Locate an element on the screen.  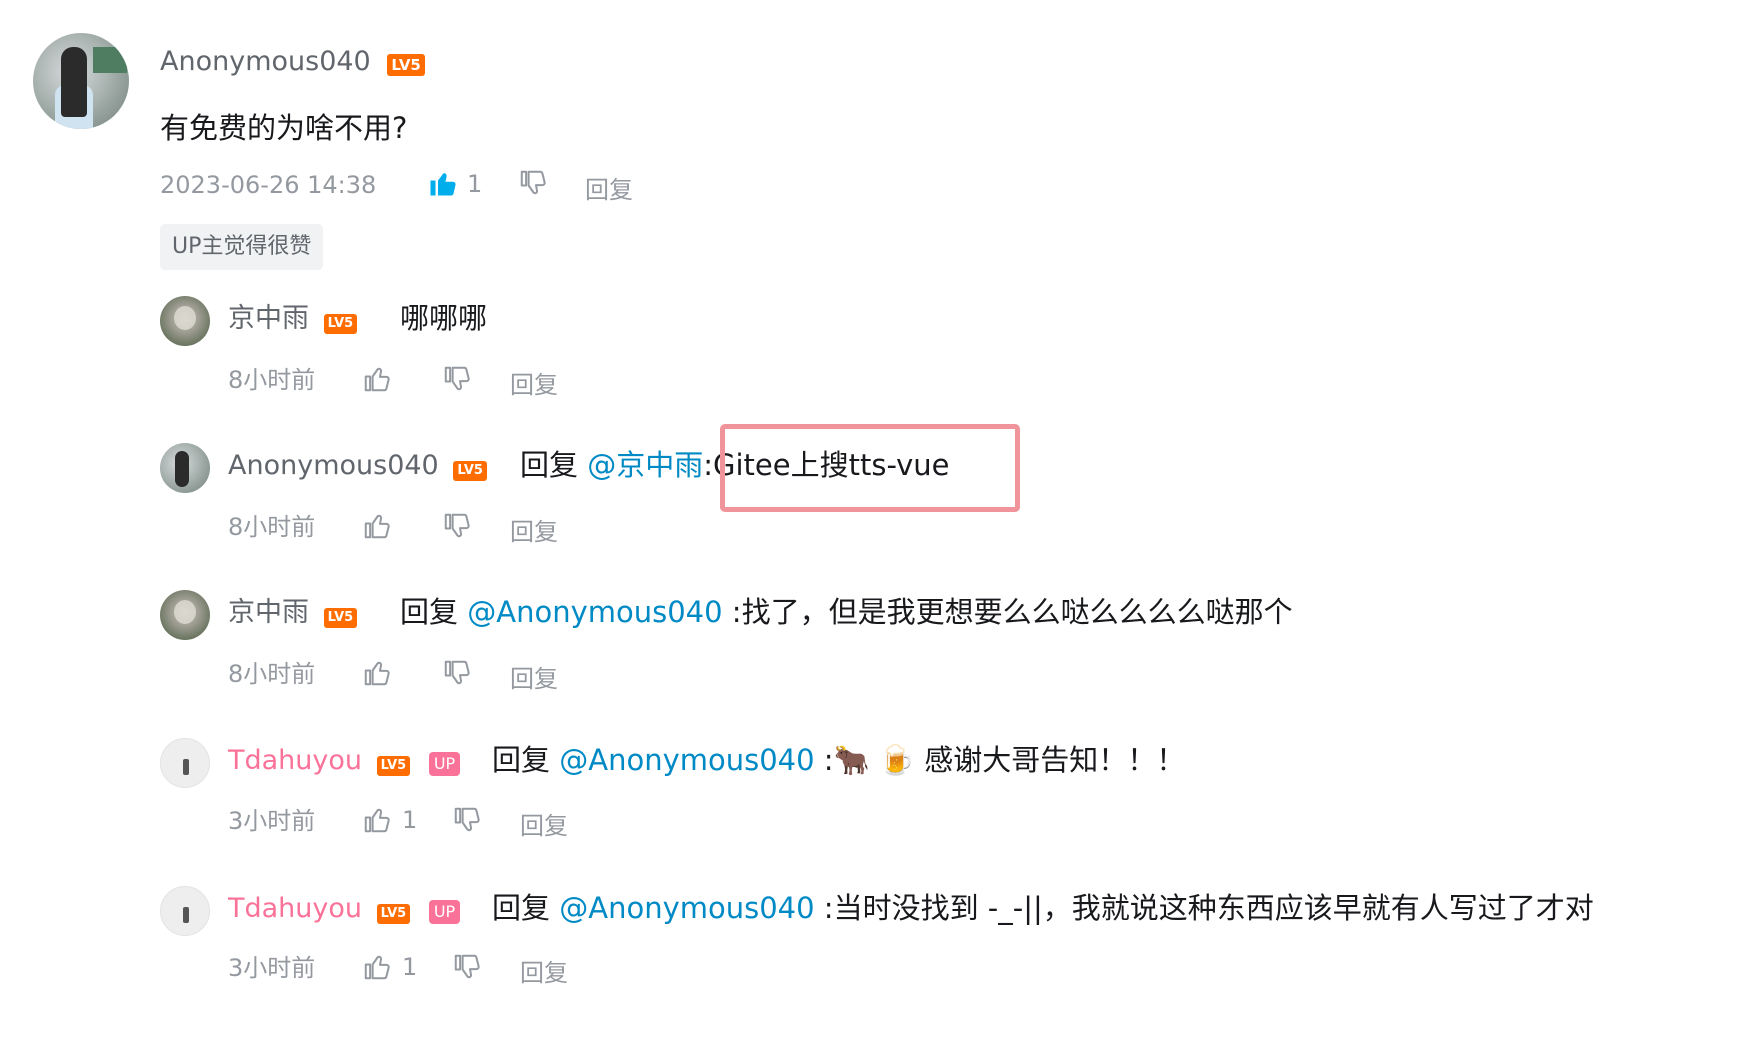
highlight-box is located at coordinates (870, 468).